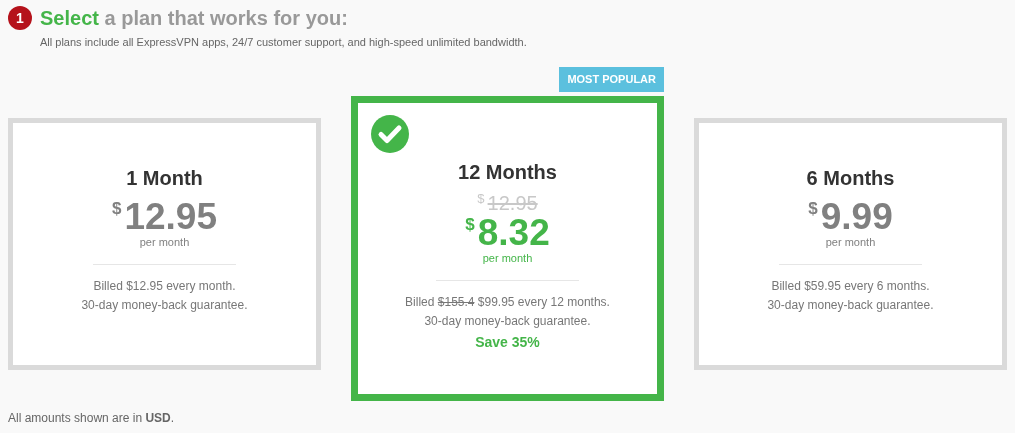 This screenshot has width=1015, height=433. Describe the element at coordinates (20, 18) in the screenshot. I see `step-number: 1` at that location.